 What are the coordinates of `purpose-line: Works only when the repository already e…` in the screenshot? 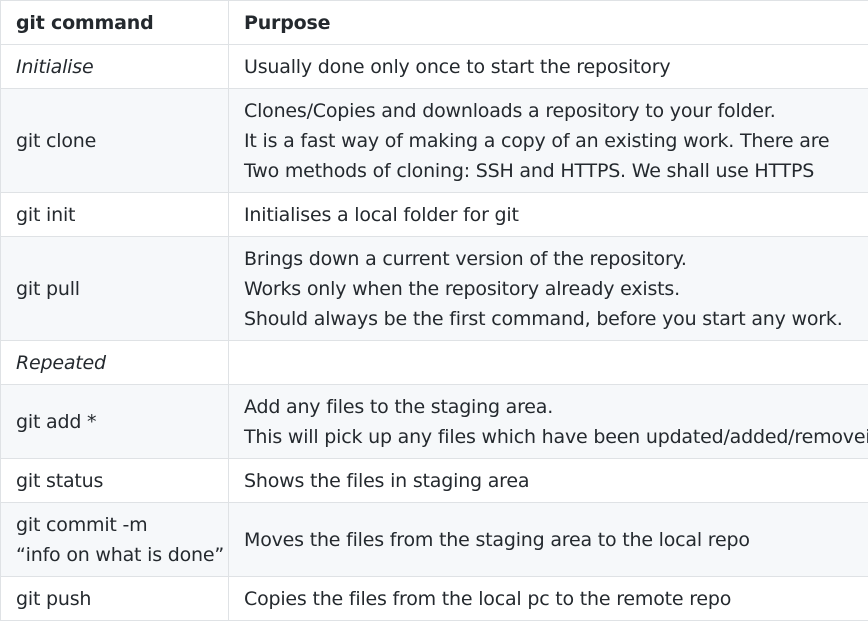 It's located at (462, 288).